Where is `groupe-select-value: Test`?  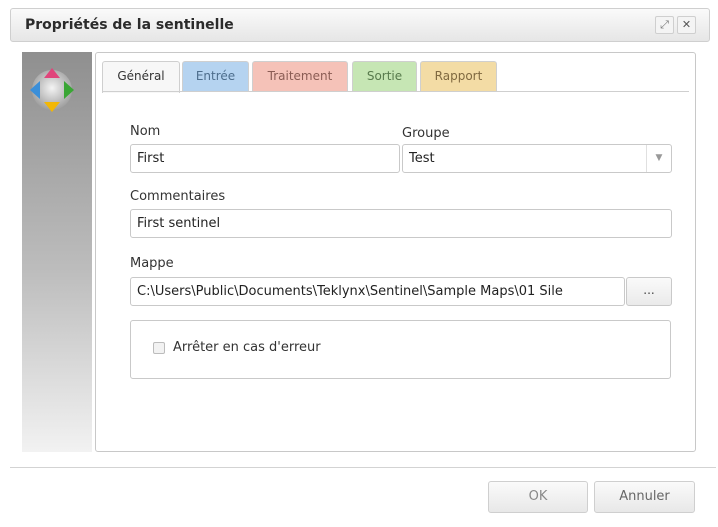 groupe-select-value: Test is located at coordinates (422, 158).